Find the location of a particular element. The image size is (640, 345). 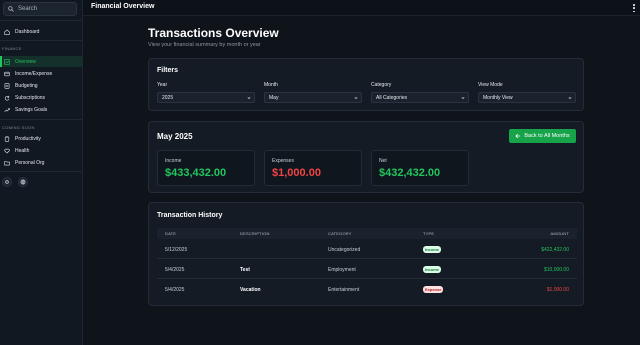

more-menu-icon is located at coordinates (634, 8).